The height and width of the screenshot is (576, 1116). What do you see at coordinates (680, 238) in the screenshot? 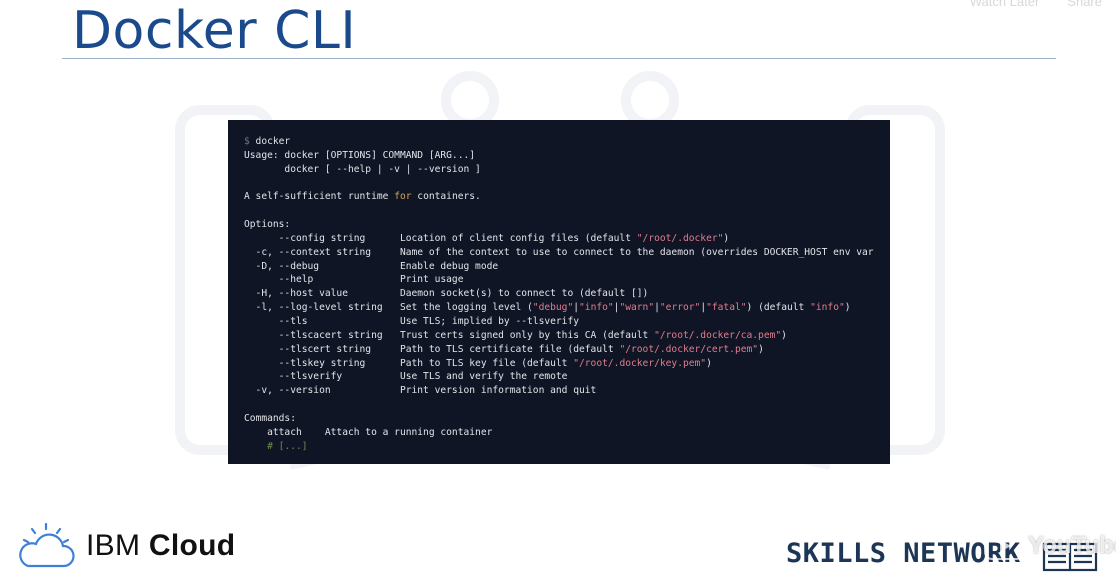
I see `terminal-string: "/root/.docker"` at bounding box center [680, 238].